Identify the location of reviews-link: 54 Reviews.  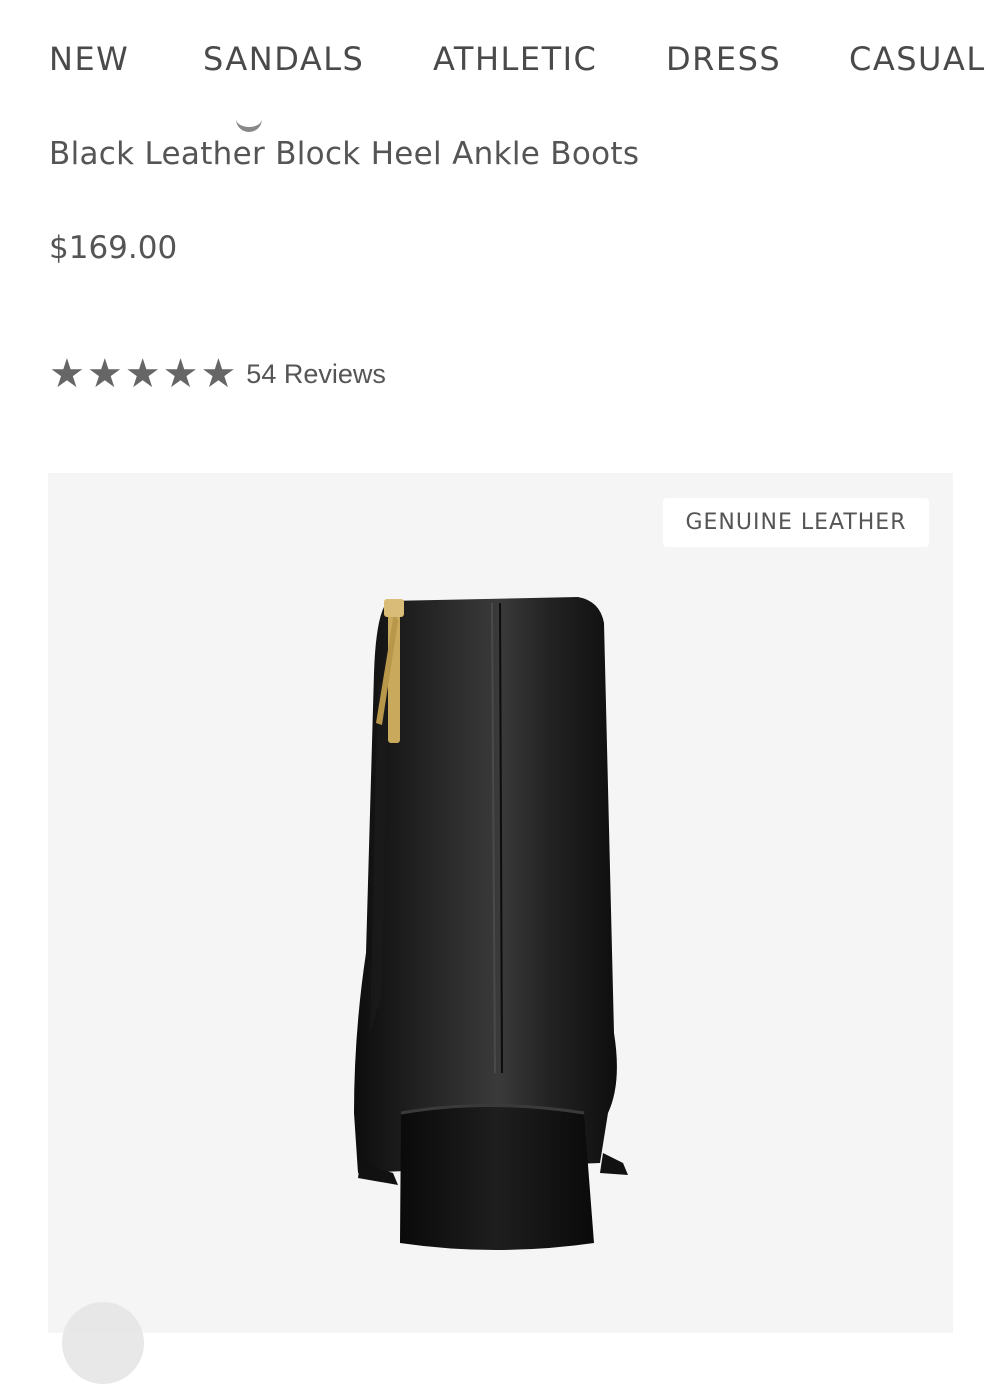
(316, 374).